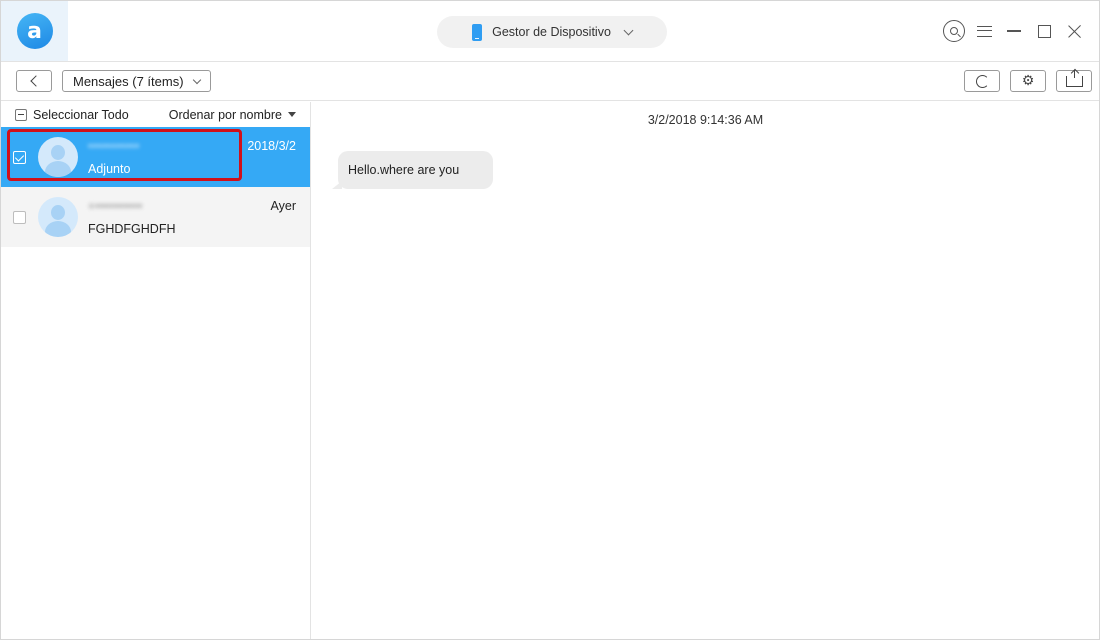 This screenshot has height=640, width=1100. I want to click on list-header: Seleccionar Todo Ordenar por nombre, so click(155, 114).